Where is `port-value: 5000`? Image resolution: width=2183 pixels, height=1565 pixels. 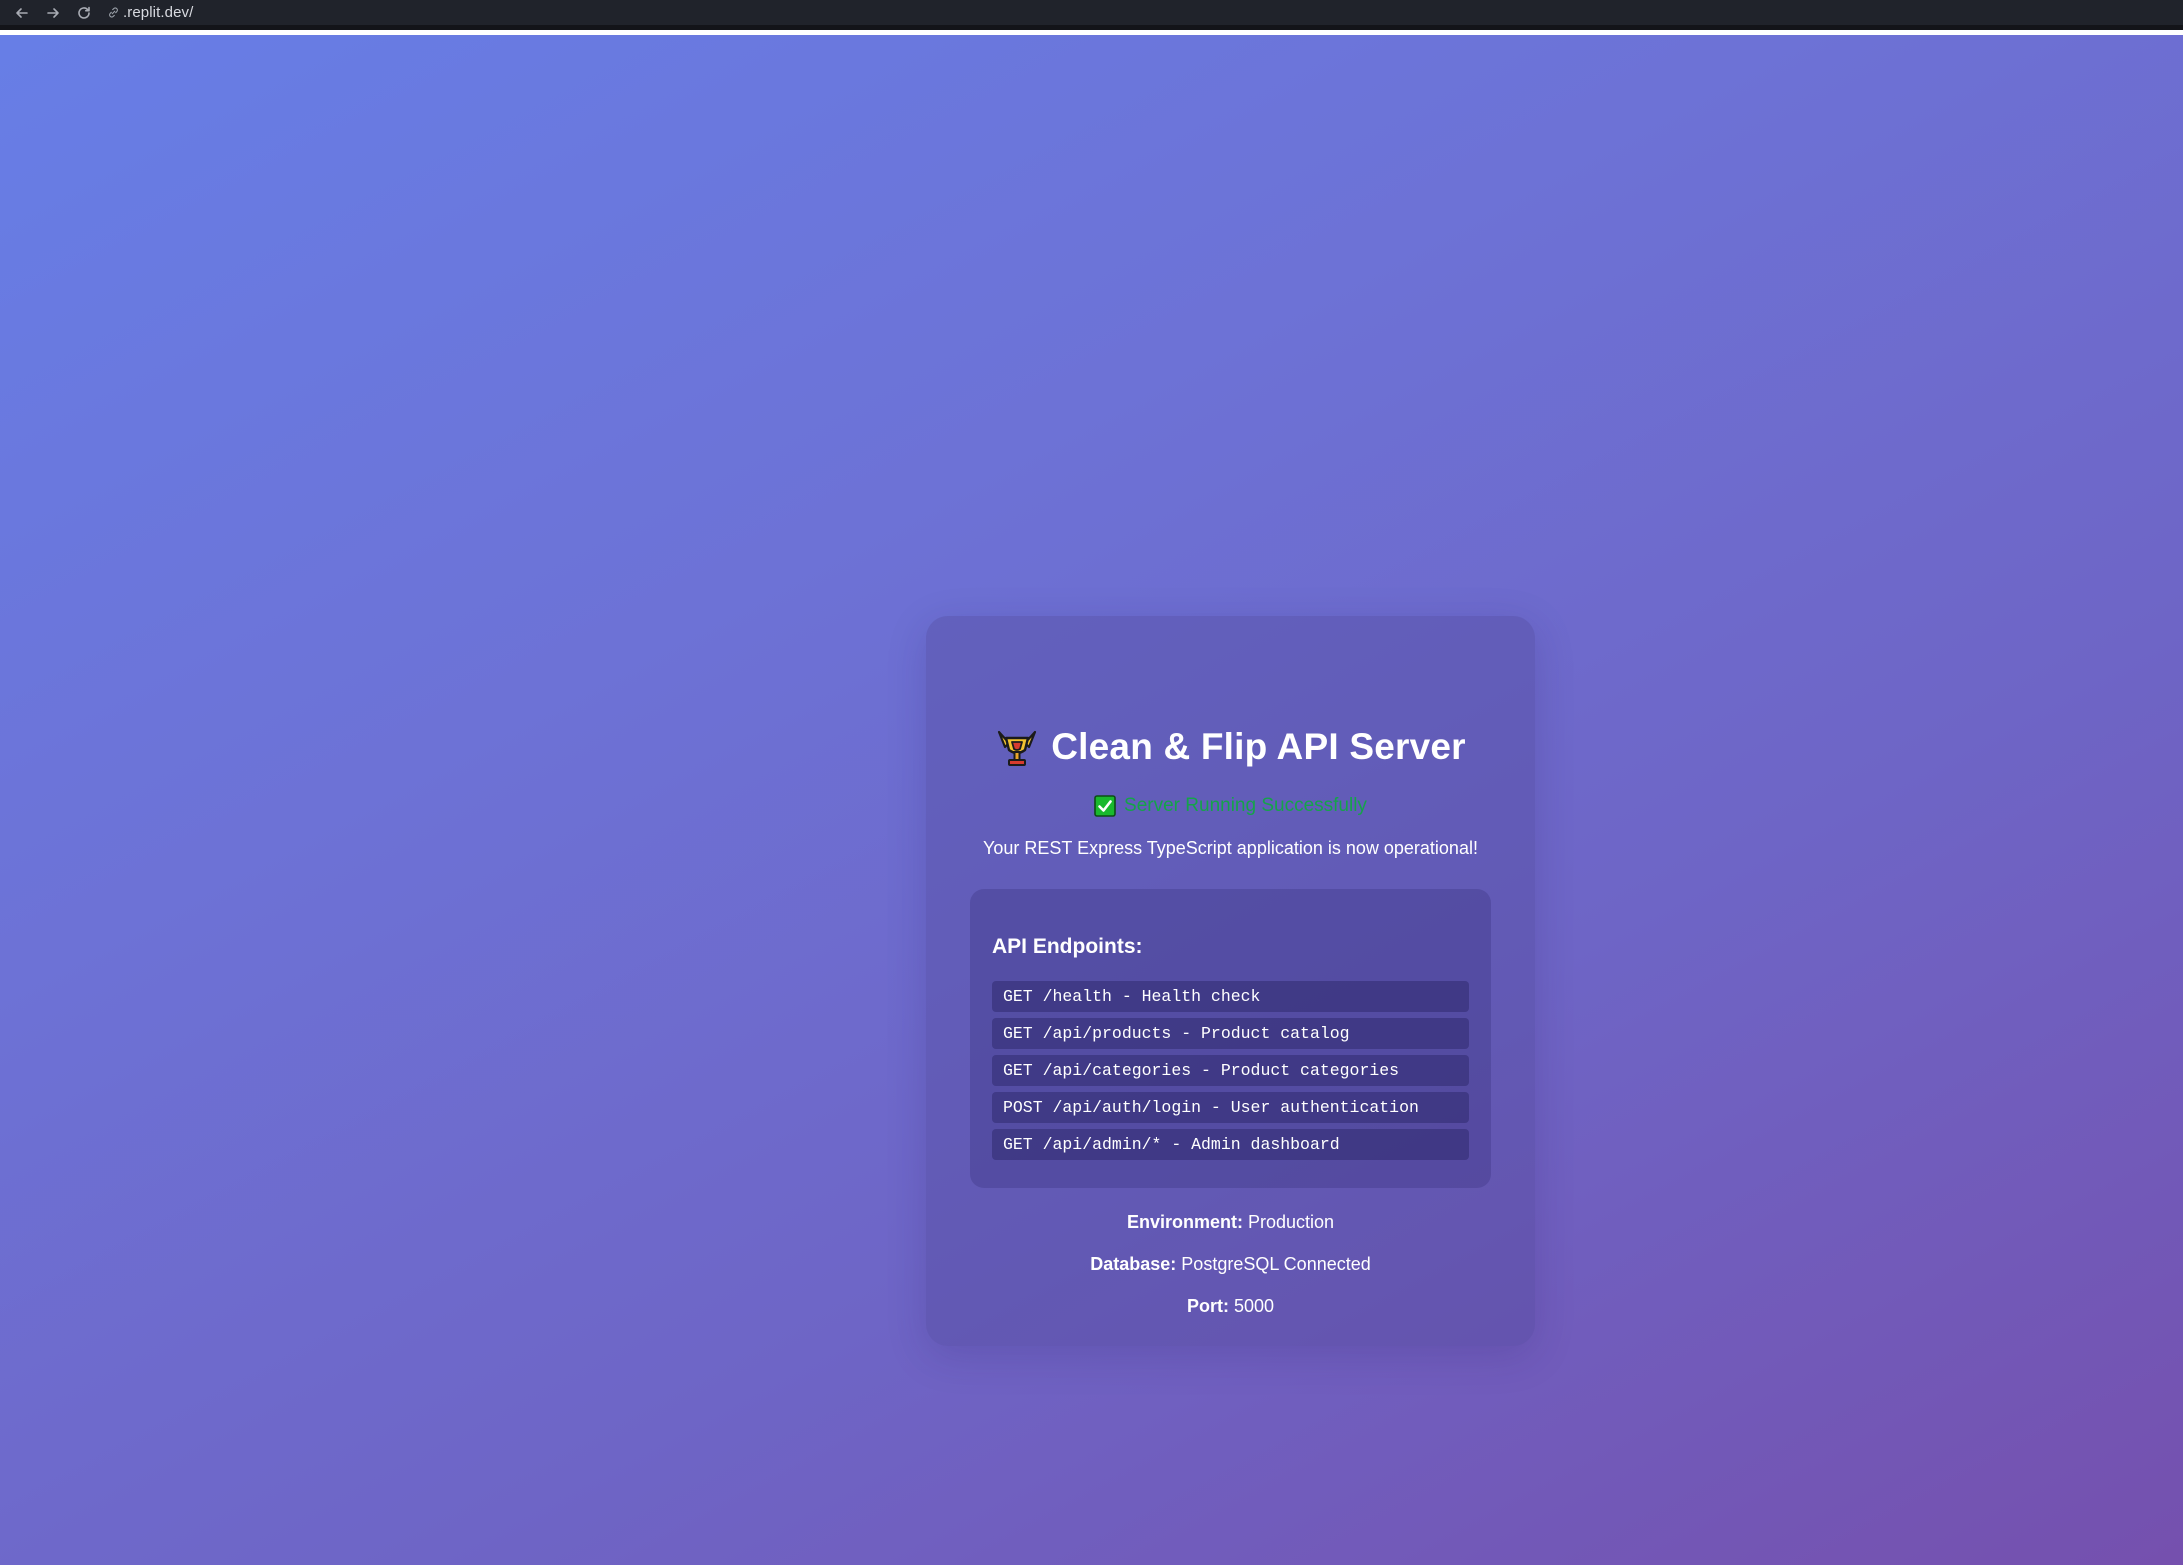 port-value: 5000 is located at coordinates (1254, 1306).